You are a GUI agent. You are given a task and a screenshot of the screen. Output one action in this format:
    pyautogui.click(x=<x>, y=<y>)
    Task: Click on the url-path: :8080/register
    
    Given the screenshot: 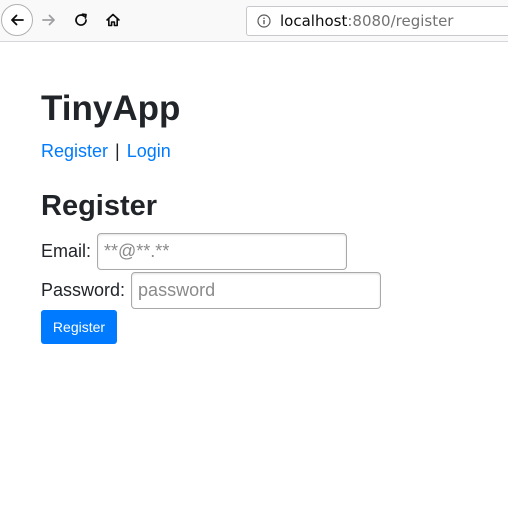 What is the action you would take?
    pyautogui.click(x=400, y=21)
    